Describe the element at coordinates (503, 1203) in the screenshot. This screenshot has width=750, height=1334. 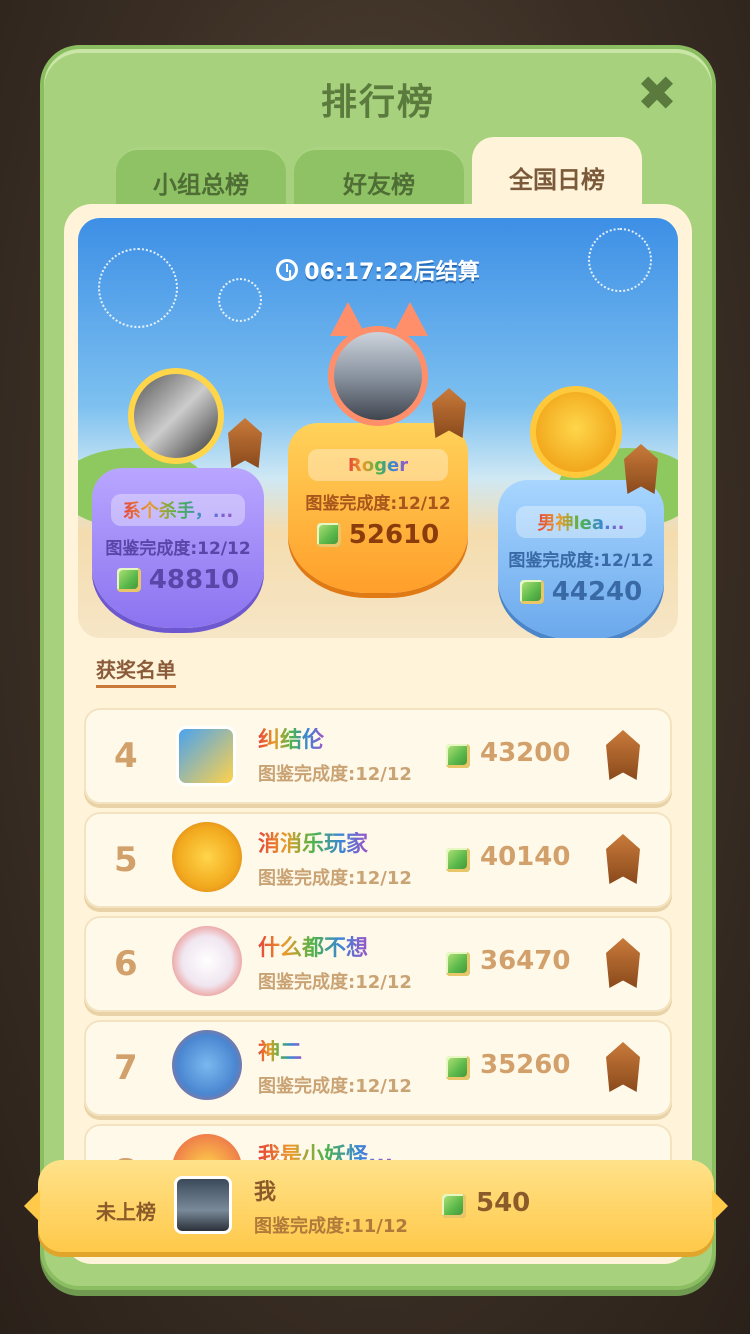
I see `score: 540` at that location.